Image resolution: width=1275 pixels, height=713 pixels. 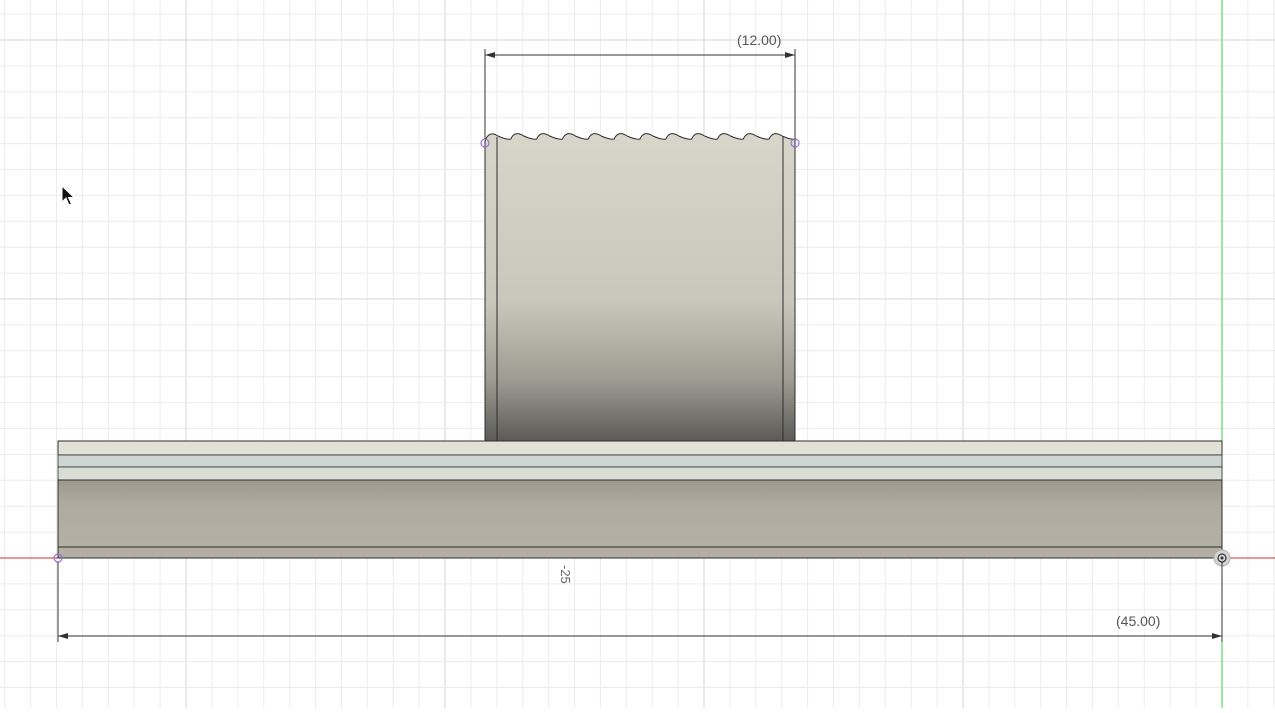 What do you see at coordinates (640, 85) in the screenshot?
I see `dimension-top-width: (12.00)` at bounding box center [640, 85].